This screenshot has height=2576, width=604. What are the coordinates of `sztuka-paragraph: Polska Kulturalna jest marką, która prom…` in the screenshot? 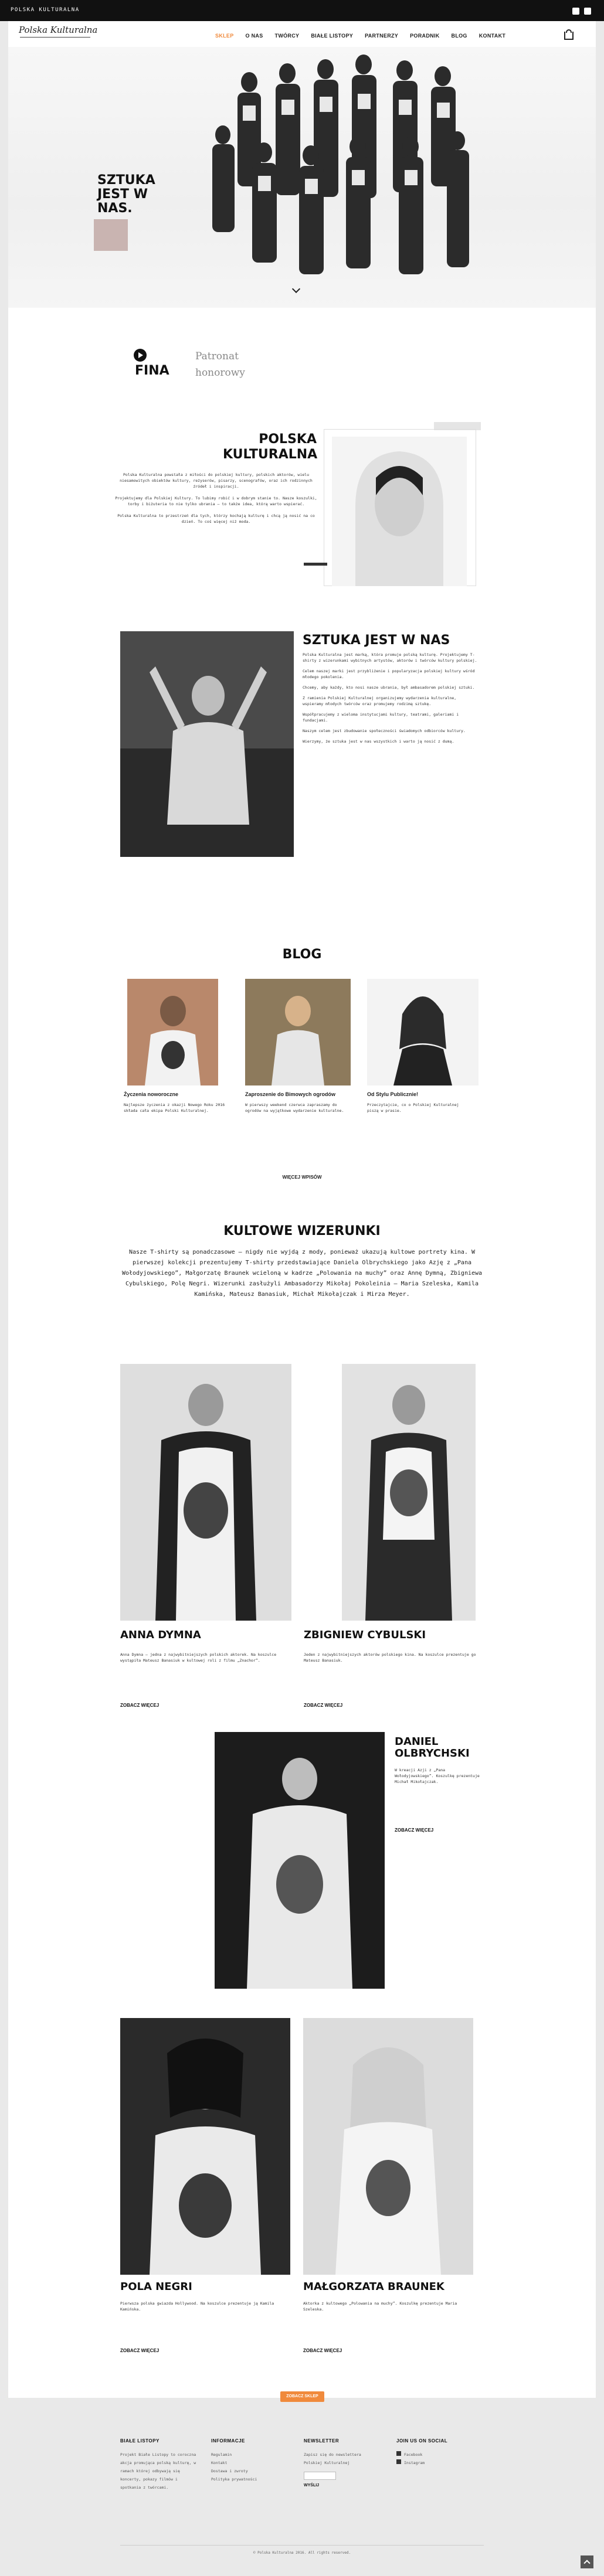 It's located at (390, 657).